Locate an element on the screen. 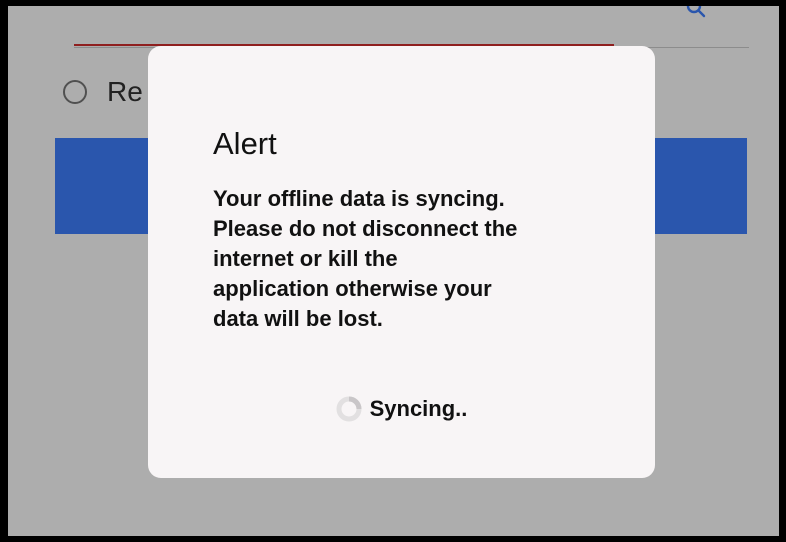  alert-title: Alert is located at coordinates (245, 143).